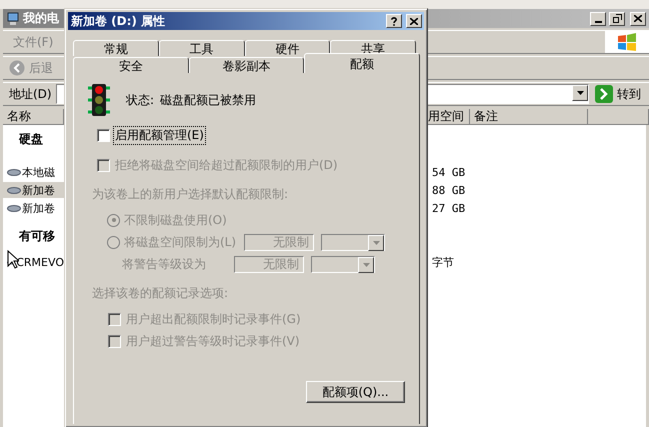 The width and height of the screenshot is (649, 427). Describe the element at coordinates (131, 65) in the screenshot. I see `tab: 安全` at that location.